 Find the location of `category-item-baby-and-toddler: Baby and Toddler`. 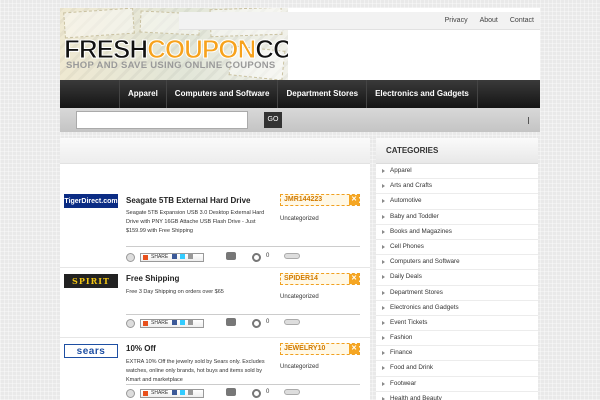

category-item-baby-and-toddler: Baby and Toddler is located at coordinates (457, 217).